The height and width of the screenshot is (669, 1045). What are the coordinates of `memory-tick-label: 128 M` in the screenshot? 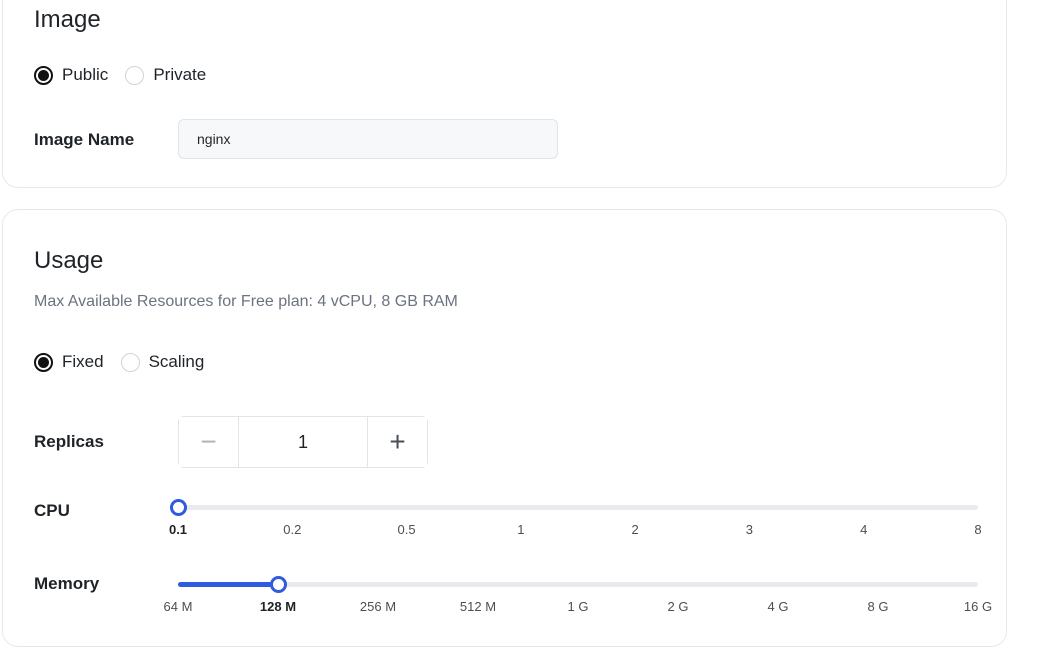 It's located at (278, 606).